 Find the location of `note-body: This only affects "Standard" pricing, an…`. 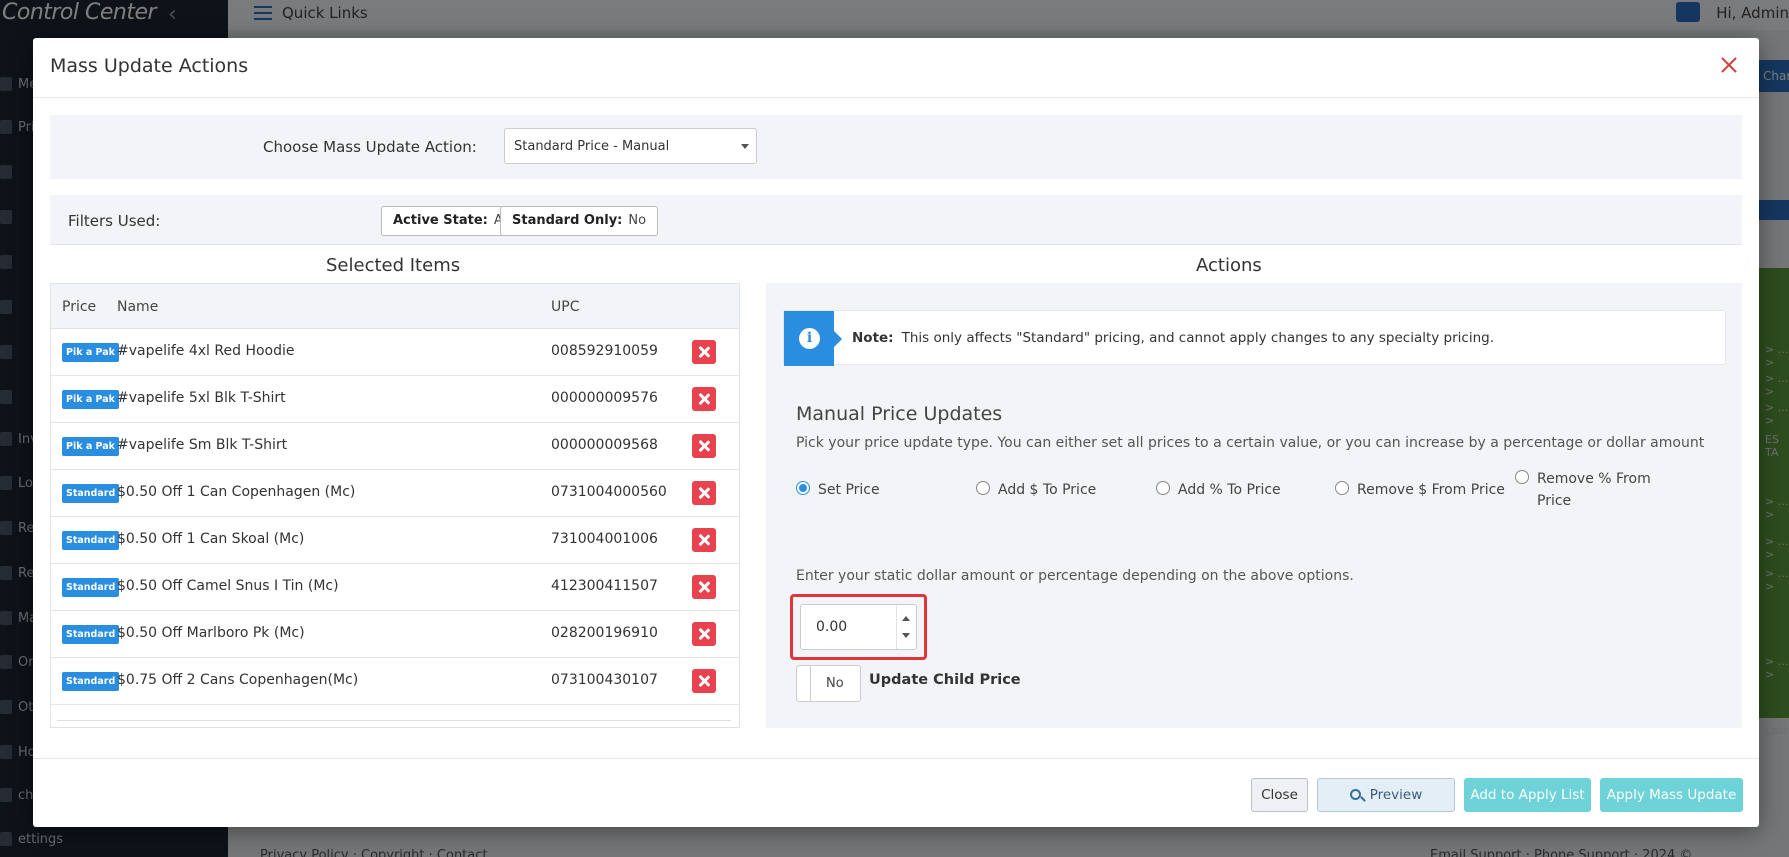

note-body: This only affects "Standard" pricing, an… is located at coordinates (1197, 338).